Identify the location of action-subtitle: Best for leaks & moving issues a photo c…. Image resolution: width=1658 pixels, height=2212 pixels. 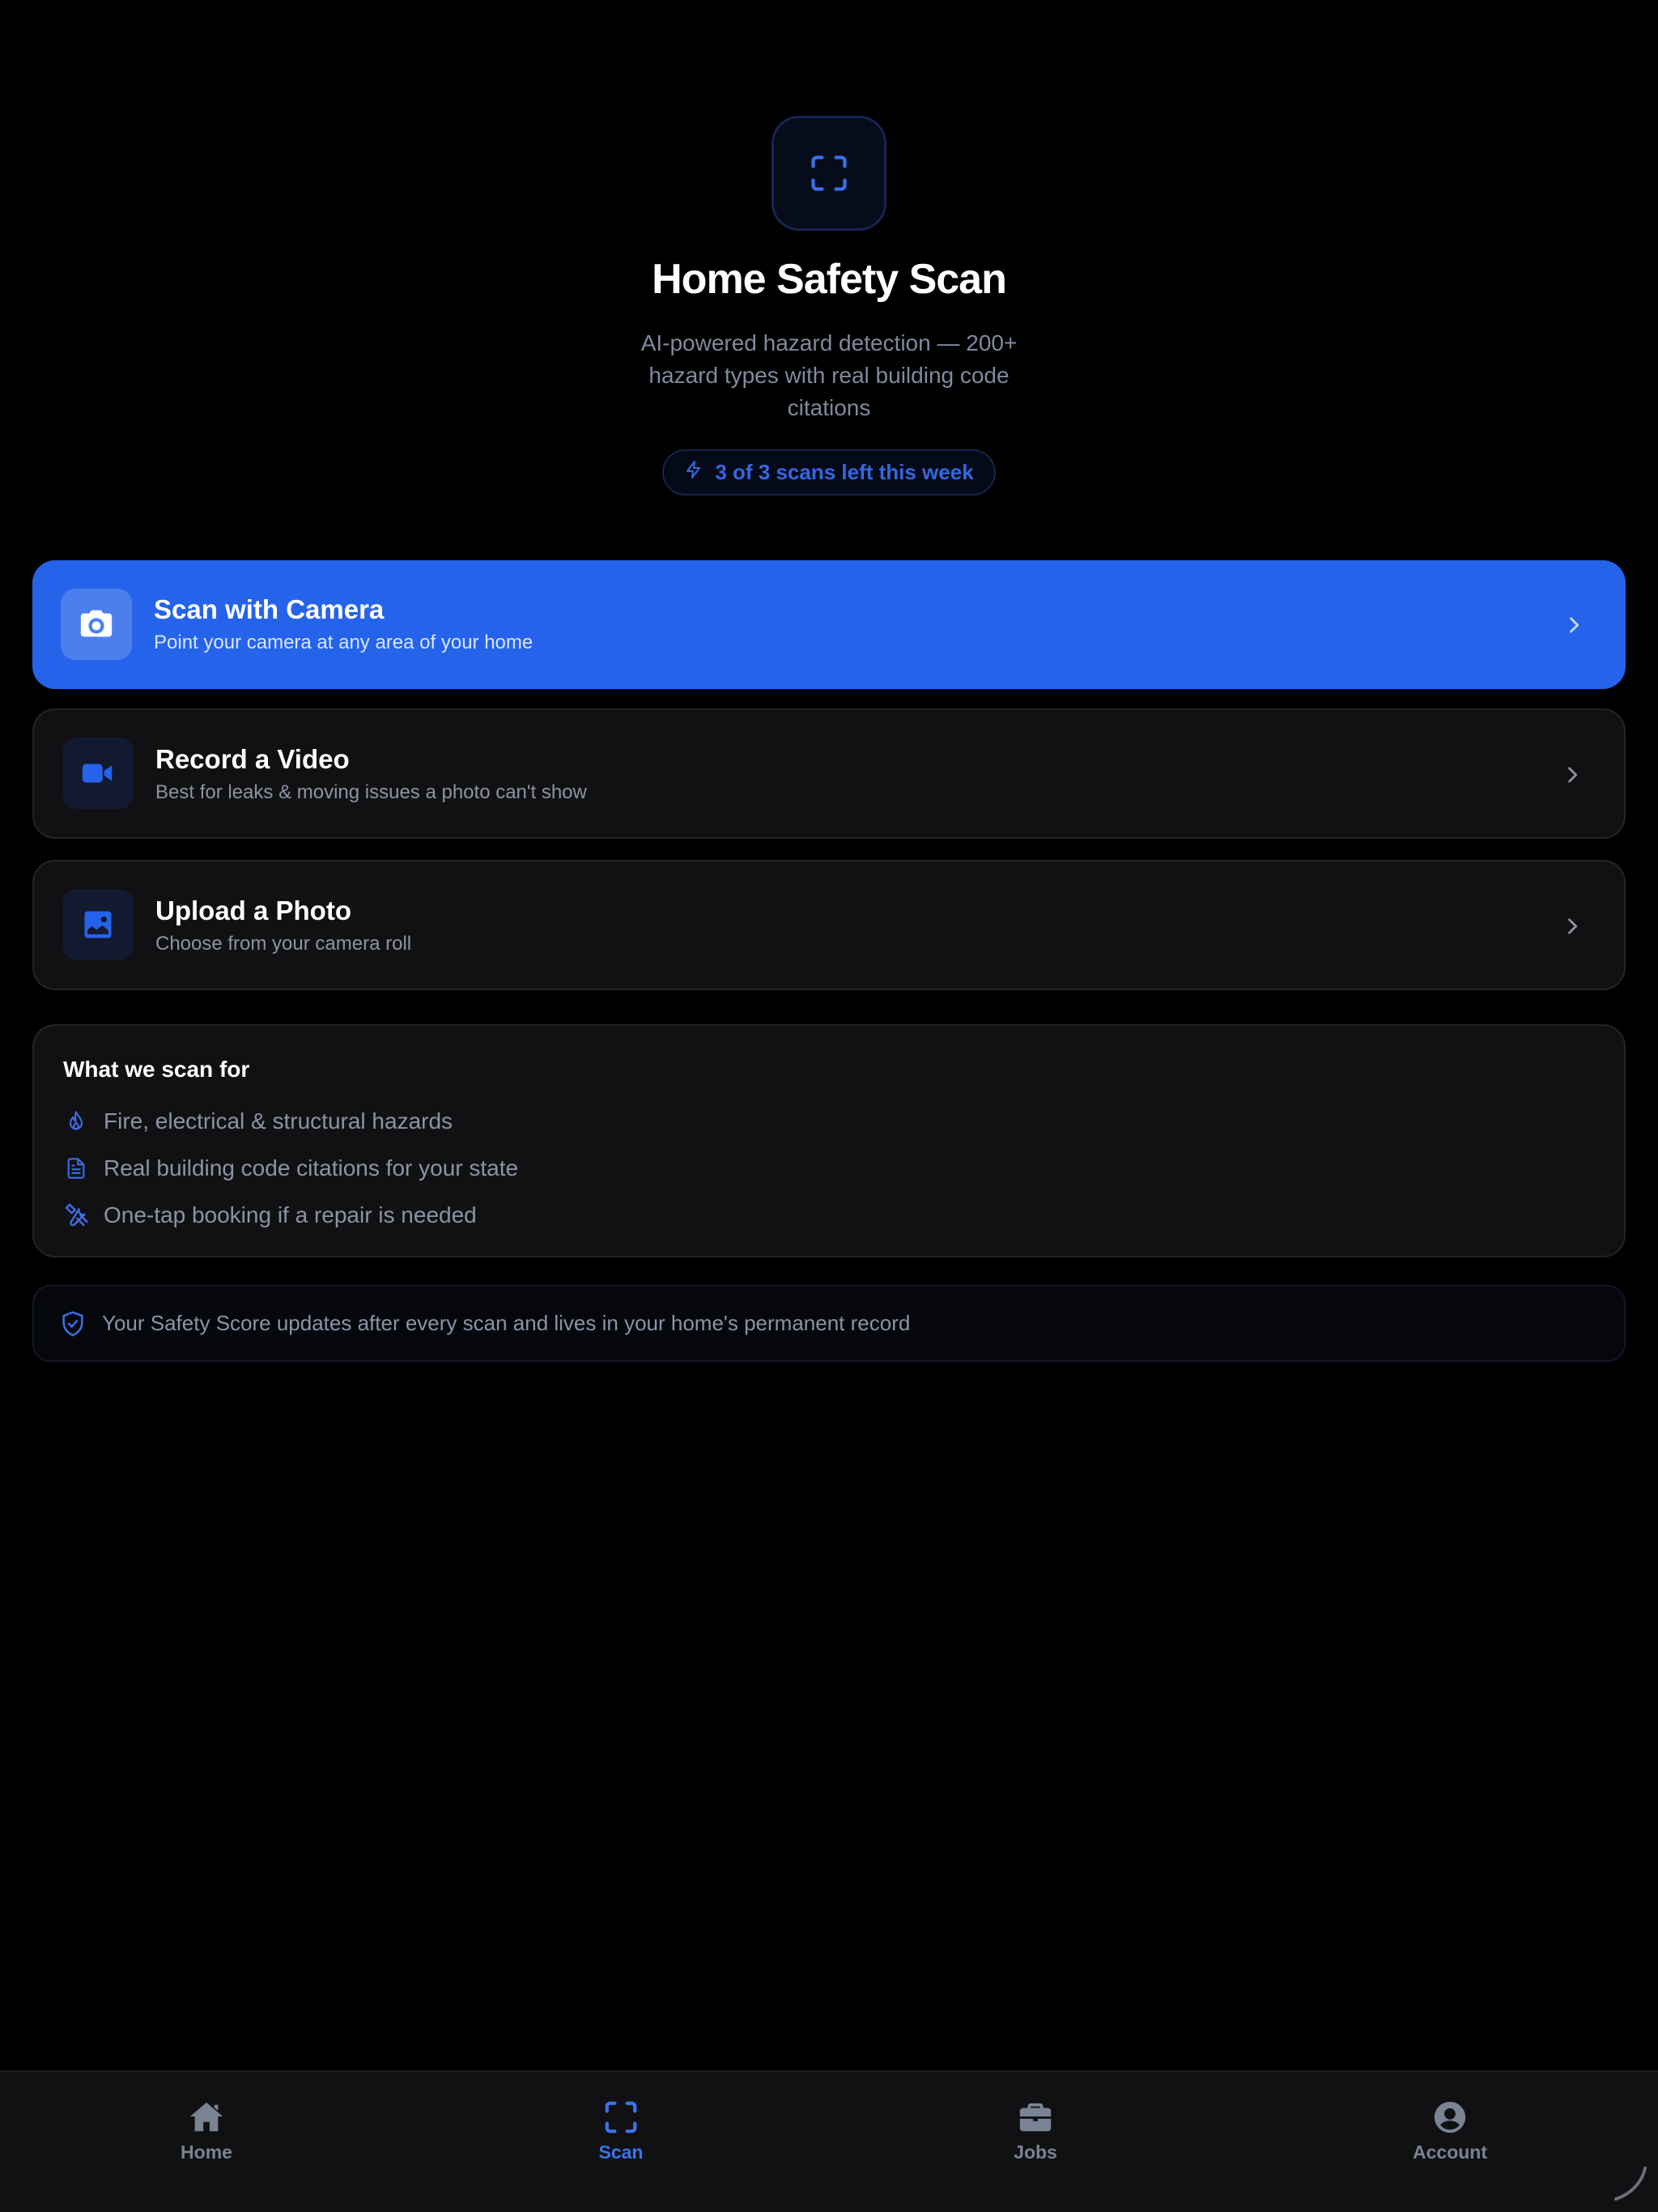
(371, 792).